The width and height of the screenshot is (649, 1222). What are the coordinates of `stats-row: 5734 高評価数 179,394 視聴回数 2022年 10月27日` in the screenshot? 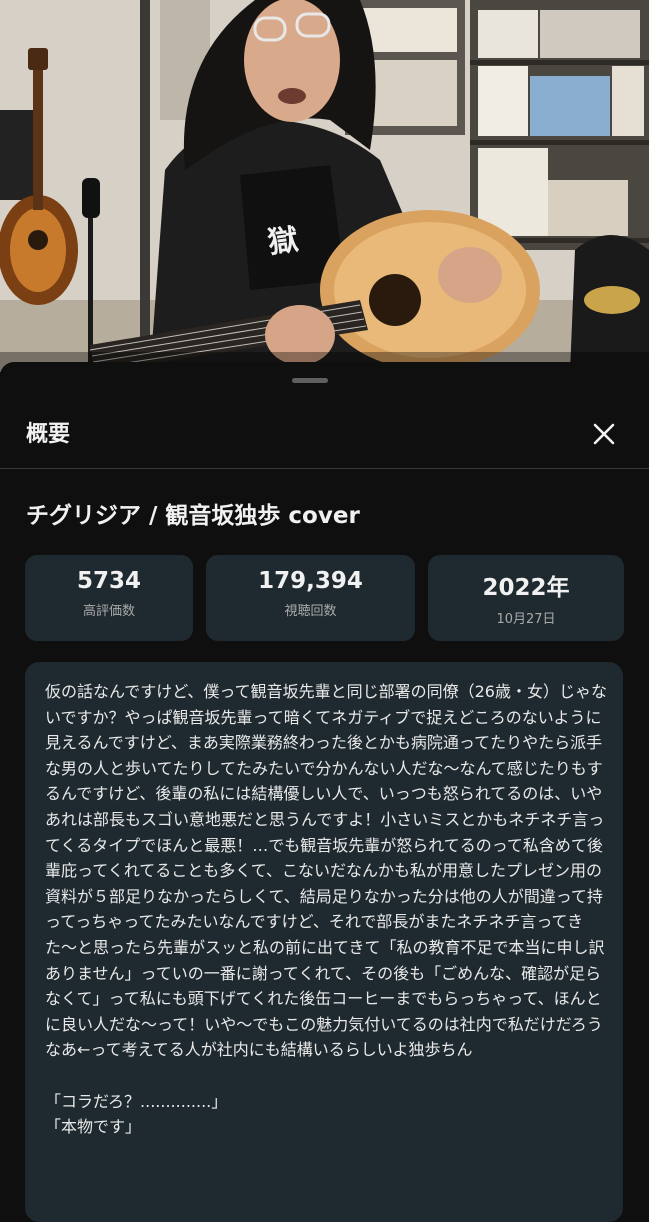 It's located at (325, 598).